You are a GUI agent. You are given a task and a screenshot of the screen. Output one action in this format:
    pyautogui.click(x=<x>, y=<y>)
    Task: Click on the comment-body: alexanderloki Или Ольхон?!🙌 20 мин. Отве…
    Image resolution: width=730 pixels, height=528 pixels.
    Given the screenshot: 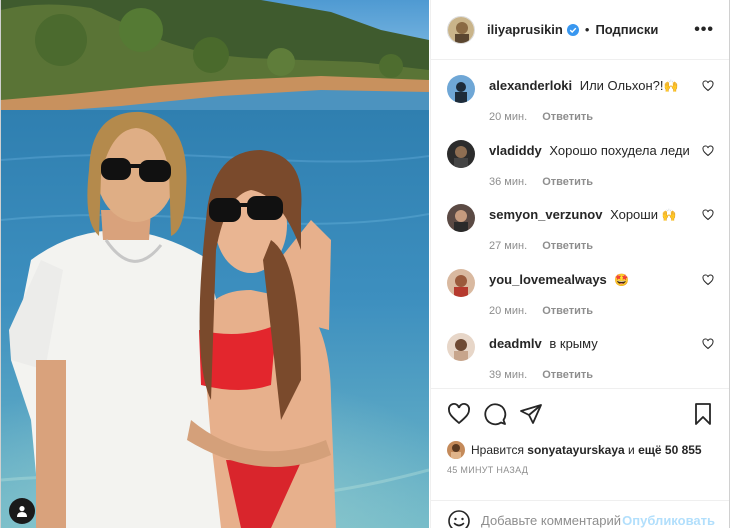 What is the action you would take?
    pyautogui.click(x=591, y=101)
    